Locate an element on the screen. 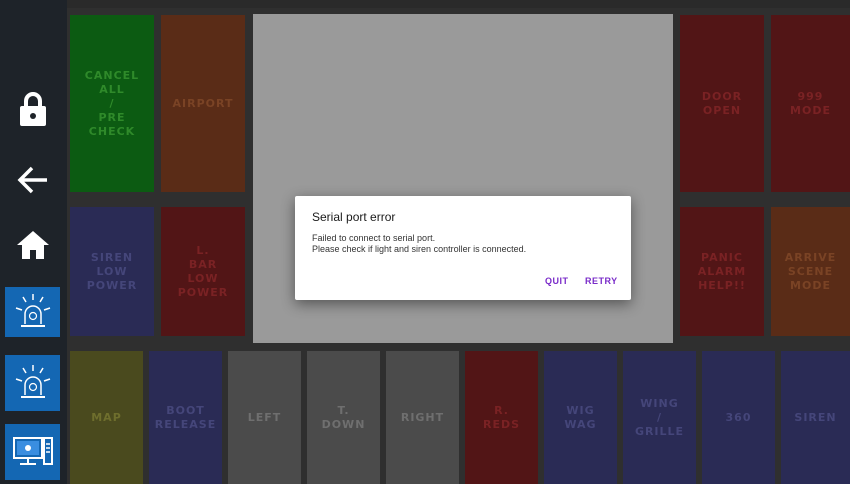 This screenshot has width=850, height=484. tile-airport: AIRPORT is located at coordinates (203, 103).